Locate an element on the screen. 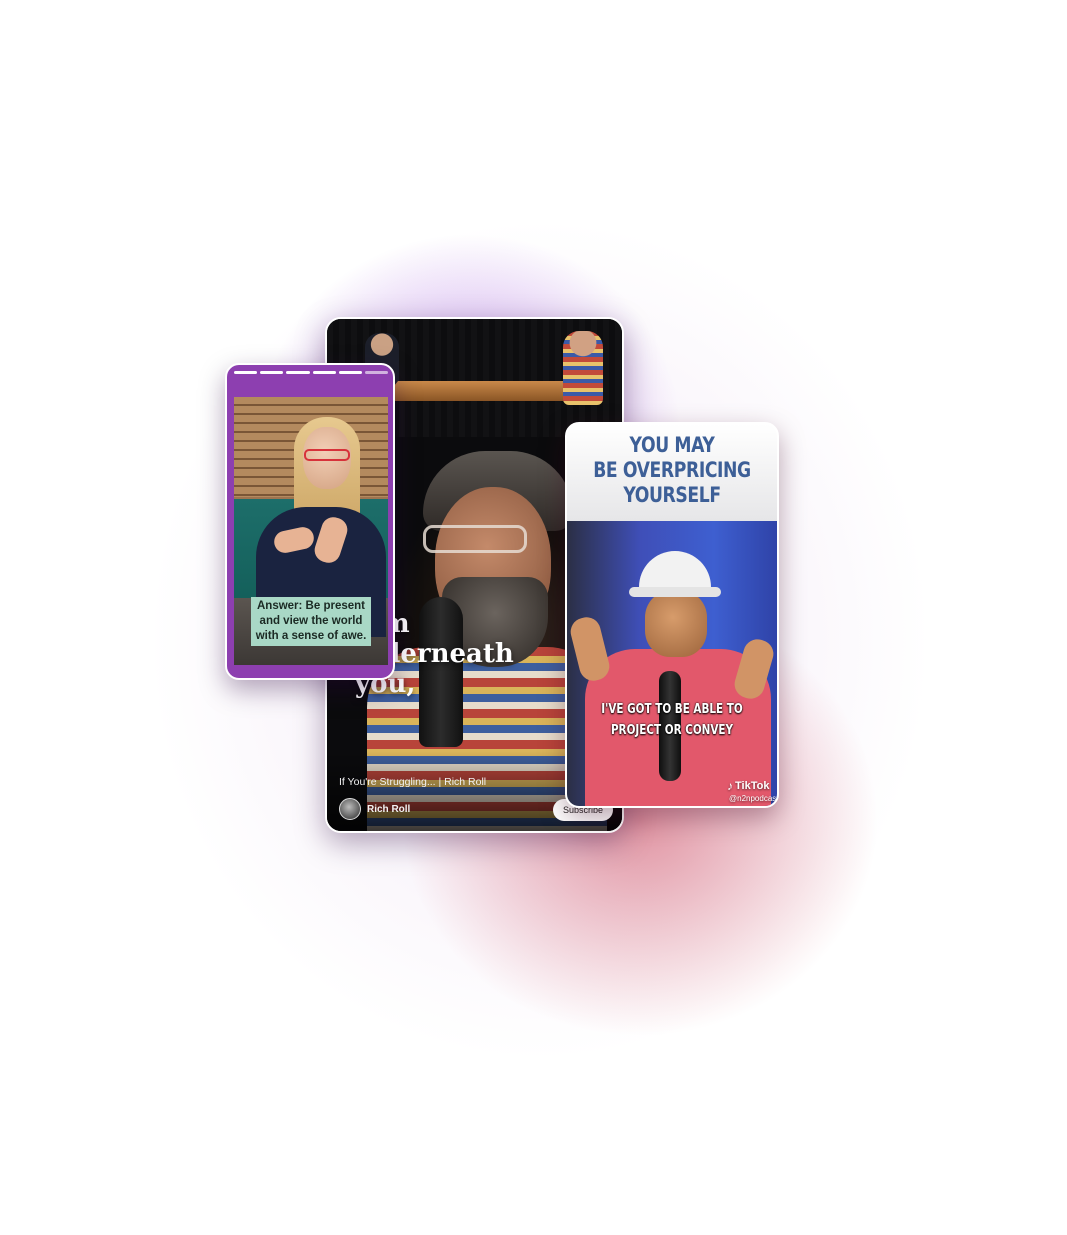 The height and width of the screenshot is (1235, 1067). presenter-glasses is located at coordinates (327, 455).